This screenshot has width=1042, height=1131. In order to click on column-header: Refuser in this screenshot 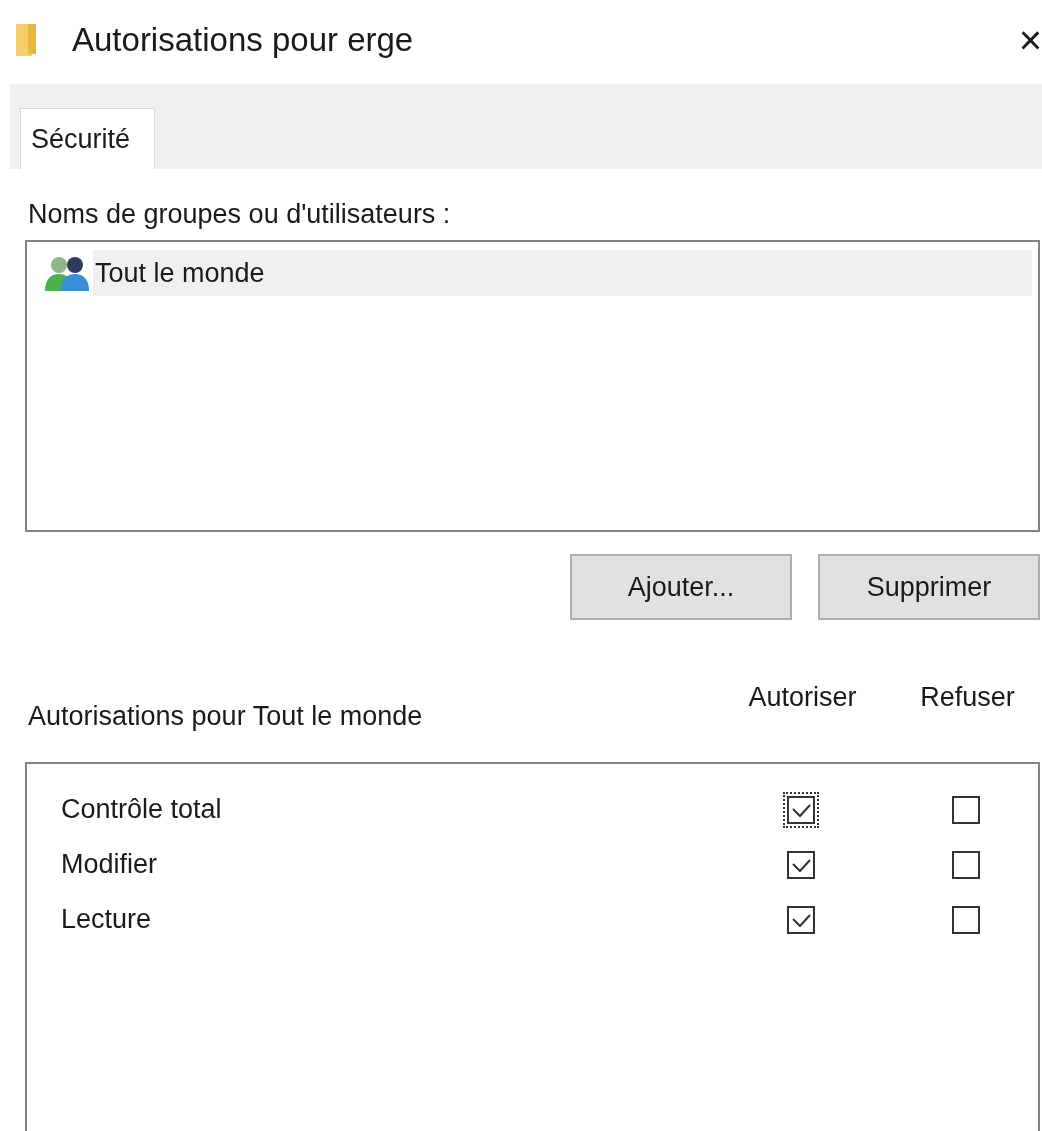, I will do `click(967, 697)`.